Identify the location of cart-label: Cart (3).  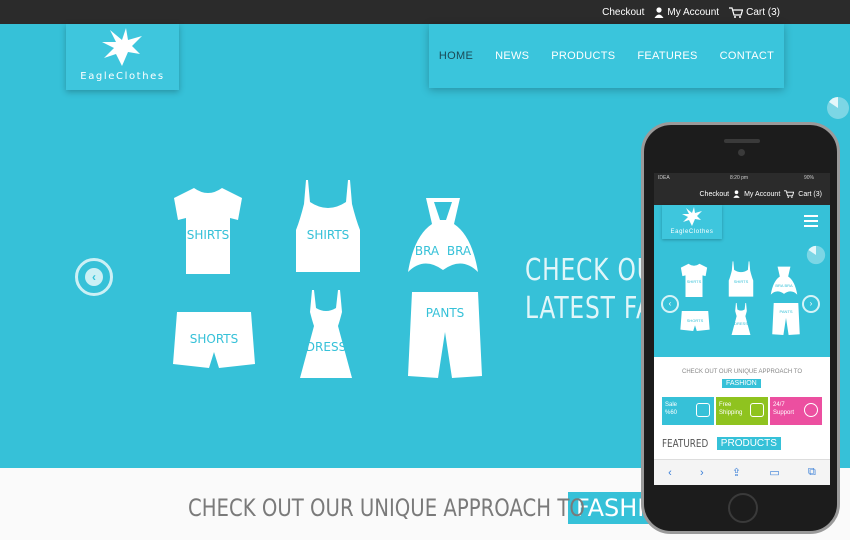
(763, 12).